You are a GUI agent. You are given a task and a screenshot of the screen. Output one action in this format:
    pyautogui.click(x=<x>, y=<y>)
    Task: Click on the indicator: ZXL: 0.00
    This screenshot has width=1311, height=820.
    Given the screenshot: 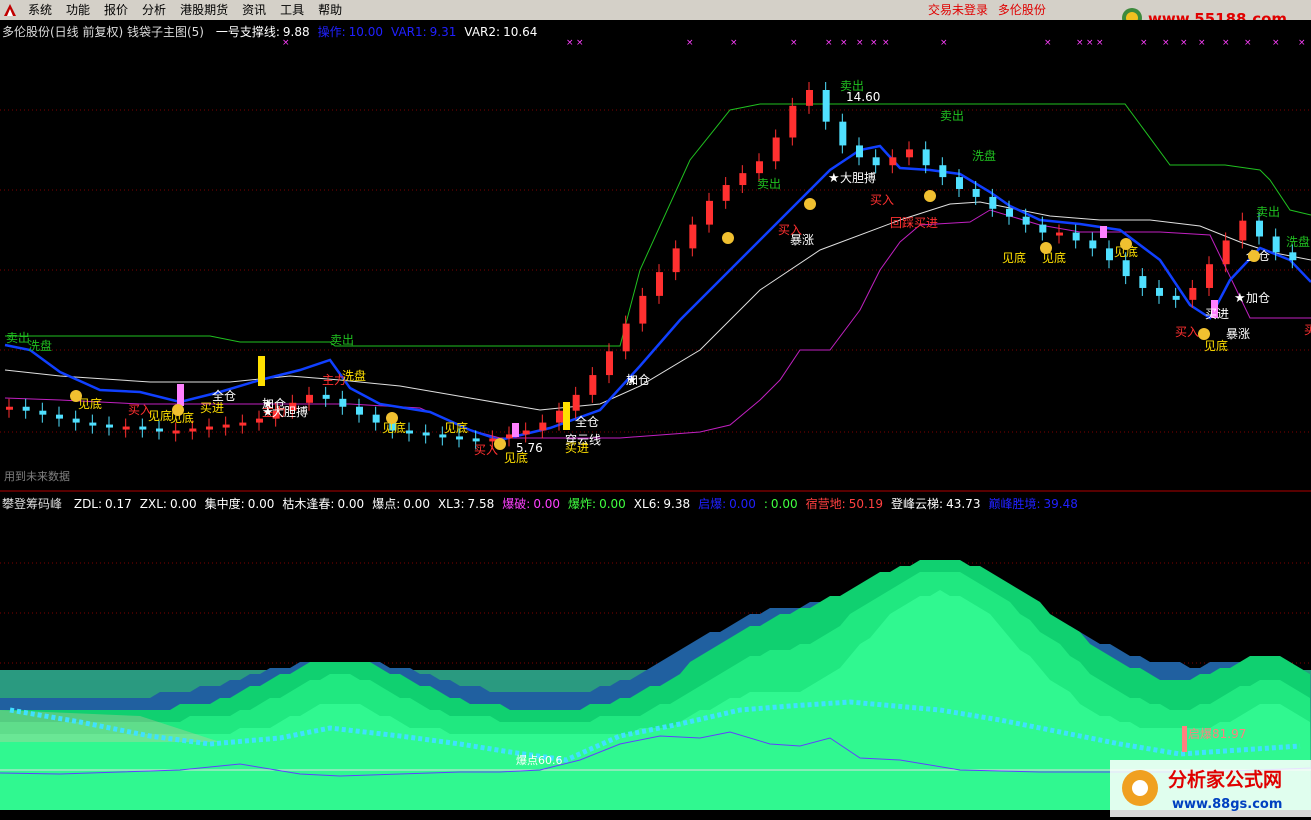 What is the action you would take?
    pyautogui.click(x=168, y=504)
    